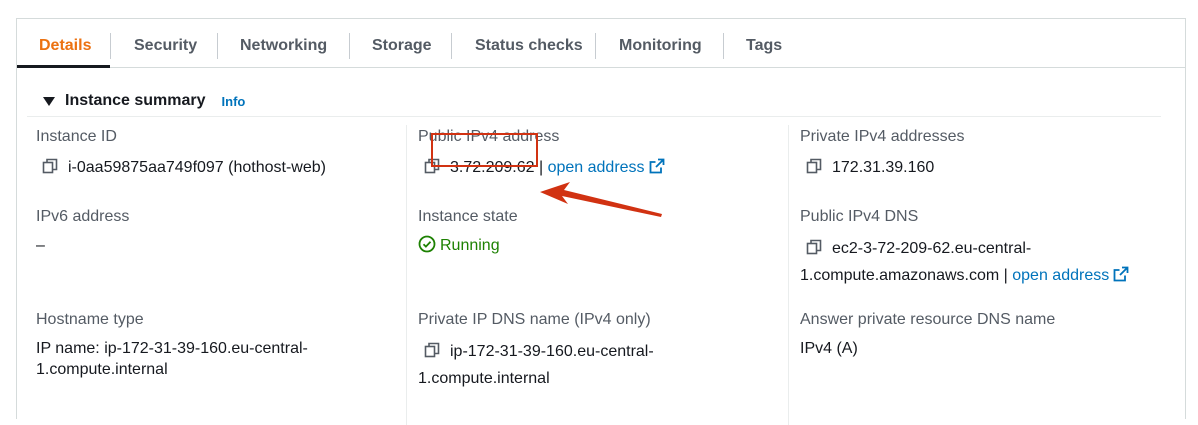 The height and width of the screenshot is (425, 1198). I want to click on instance-id-value: i-0aa59875aa749f097 (hothost-web), so click(184, 168).